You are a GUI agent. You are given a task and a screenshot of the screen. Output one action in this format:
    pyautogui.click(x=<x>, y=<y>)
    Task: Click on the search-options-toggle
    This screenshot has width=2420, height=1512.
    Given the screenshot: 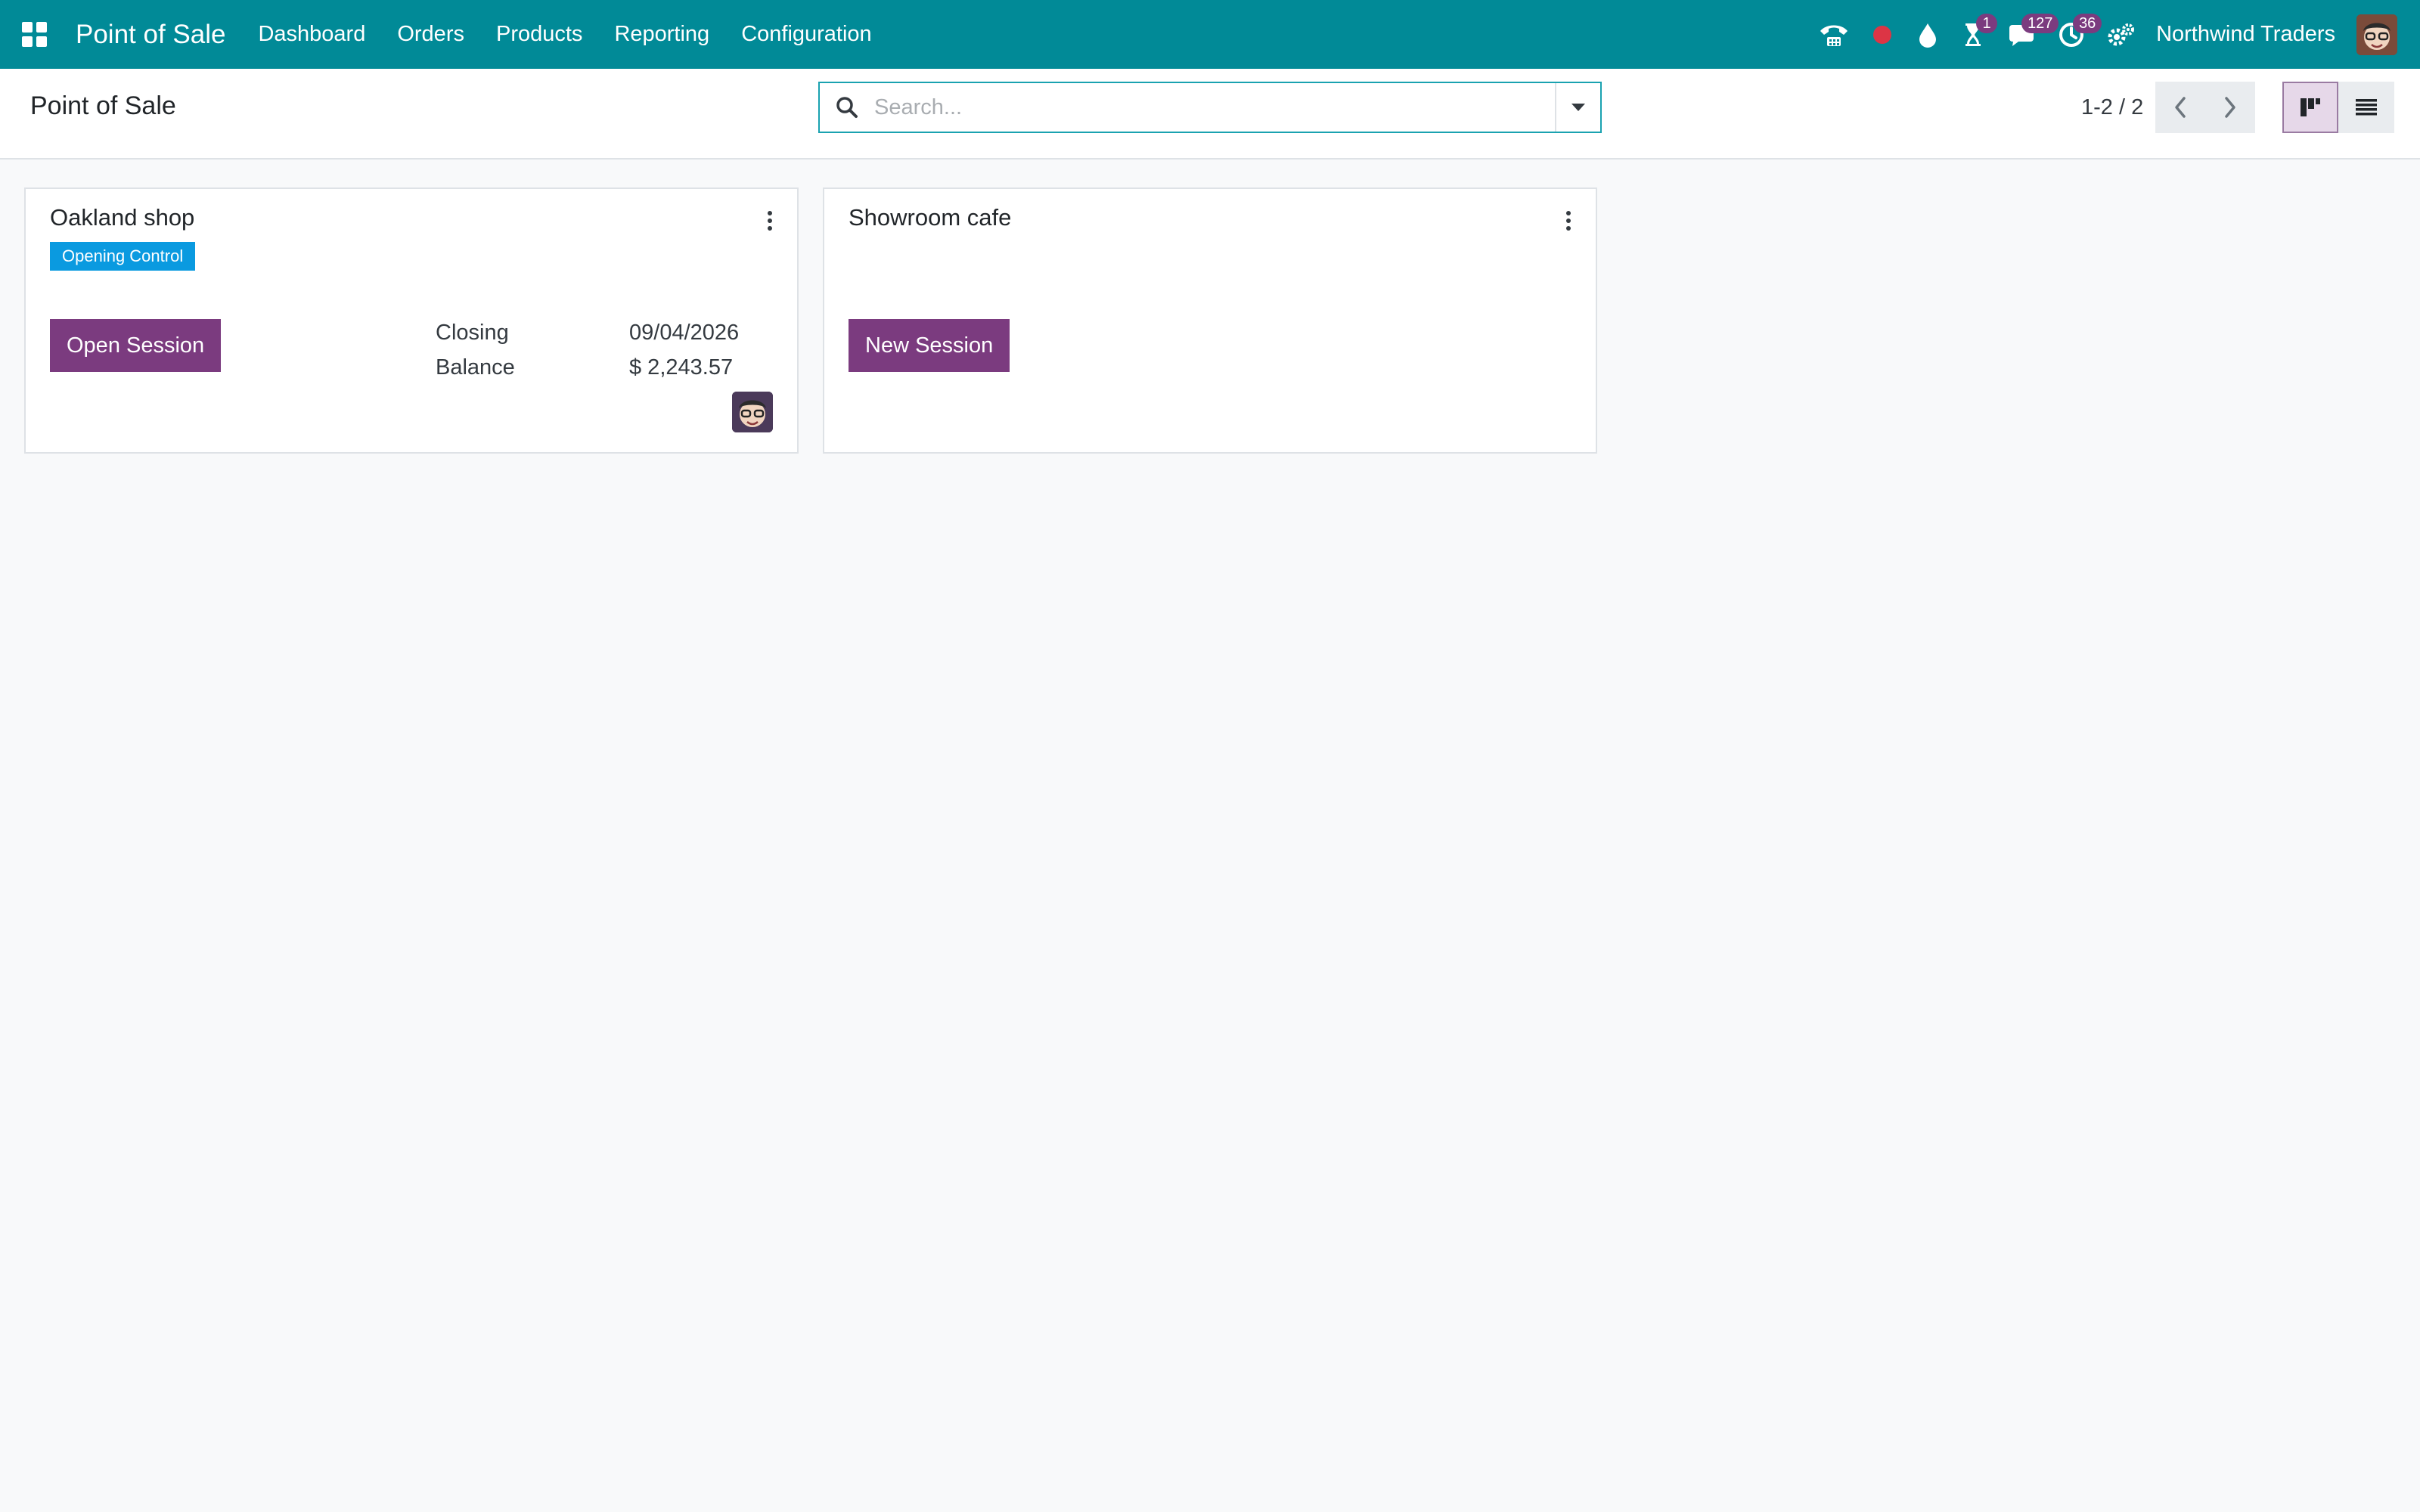 What is the action you would take?
    pyautogui.click(x=1577, y=107)
    